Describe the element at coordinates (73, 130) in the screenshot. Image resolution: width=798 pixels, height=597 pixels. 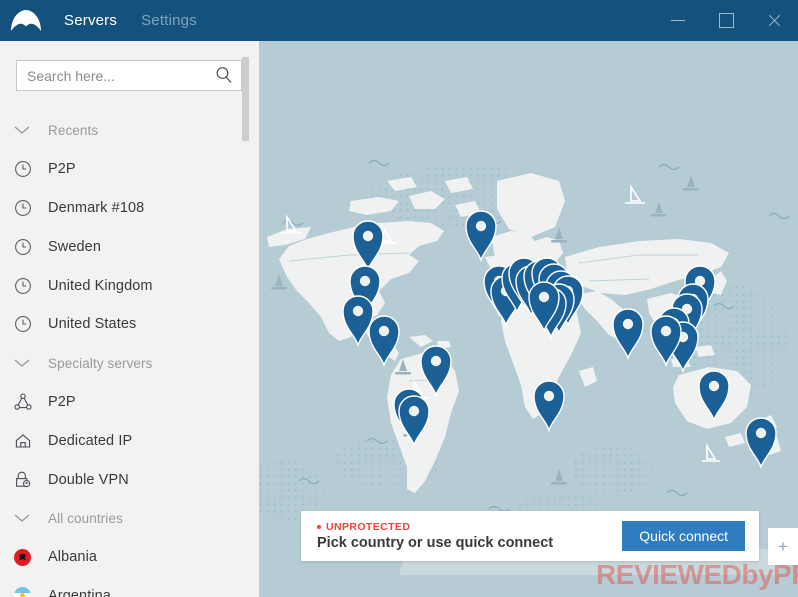
I see `sidebar-group-label: Recents` at that location.